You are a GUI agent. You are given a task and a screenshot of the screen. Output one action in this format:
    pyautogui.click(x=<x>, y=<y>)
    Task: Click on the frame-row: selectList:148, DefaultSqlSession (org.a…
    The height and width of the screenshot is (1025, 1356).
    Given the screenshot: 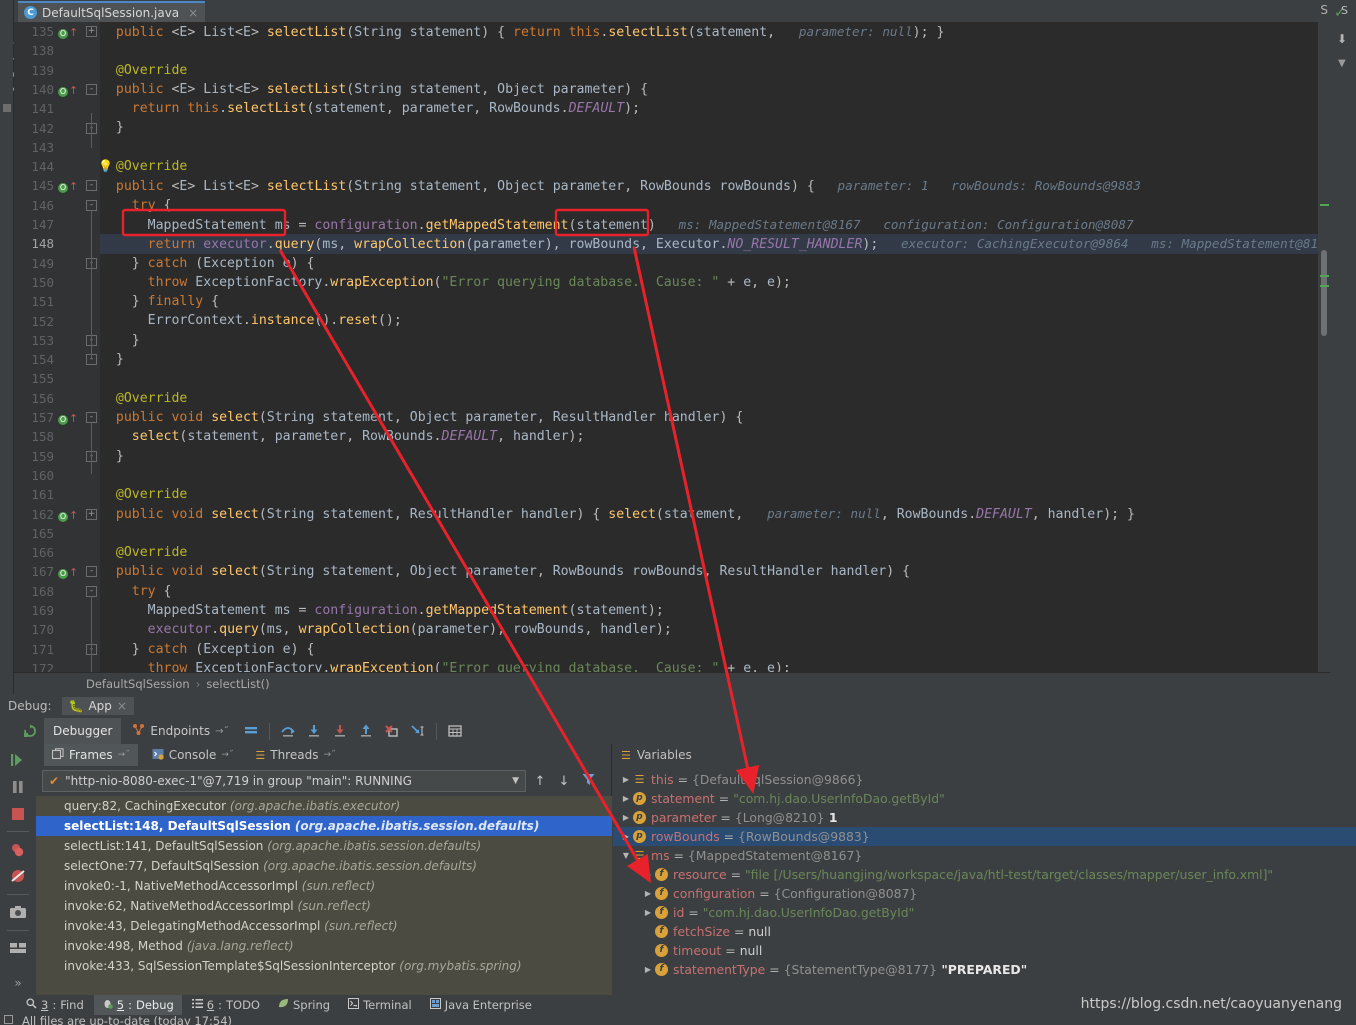 What is the action you would take?
    pyautogui.click(x=324, y=826)
    